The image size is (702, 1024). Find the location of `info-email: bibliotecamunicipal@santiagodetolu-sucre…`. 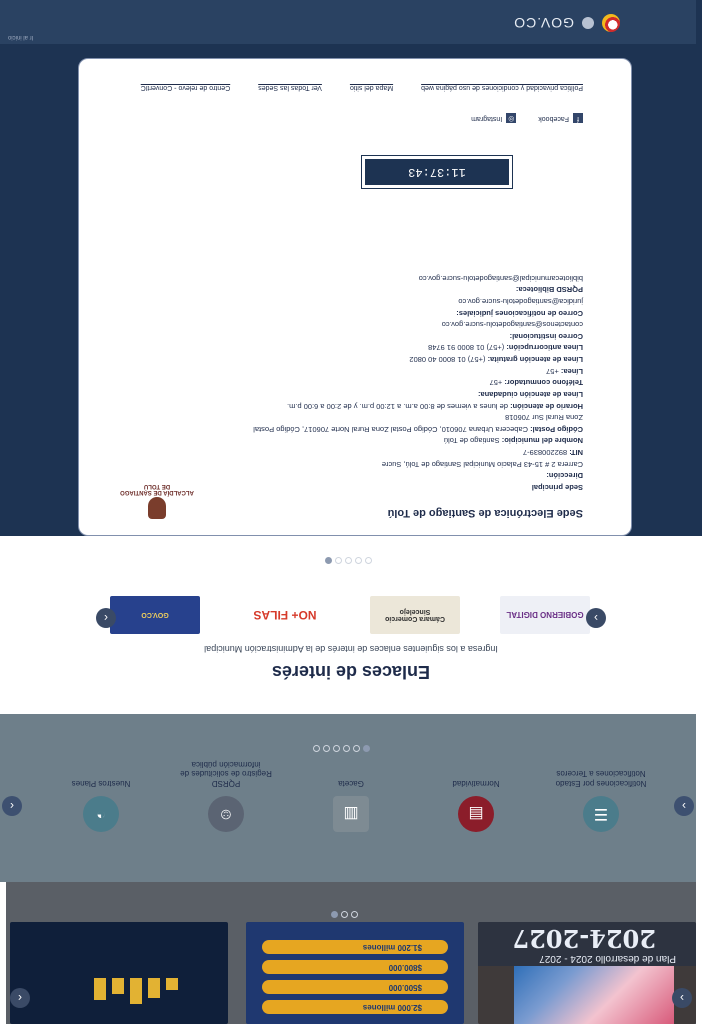

info-email: bibliotecamunicipal@santiagodetolu-sucre… is located at coordinates (413, 278).